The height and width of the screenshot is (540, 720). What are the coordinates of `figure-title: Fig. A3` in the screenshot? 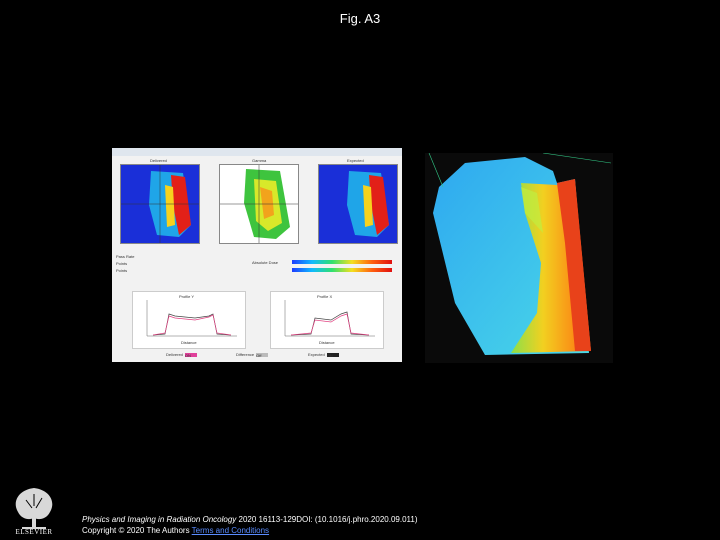 It's located at (360, 18).